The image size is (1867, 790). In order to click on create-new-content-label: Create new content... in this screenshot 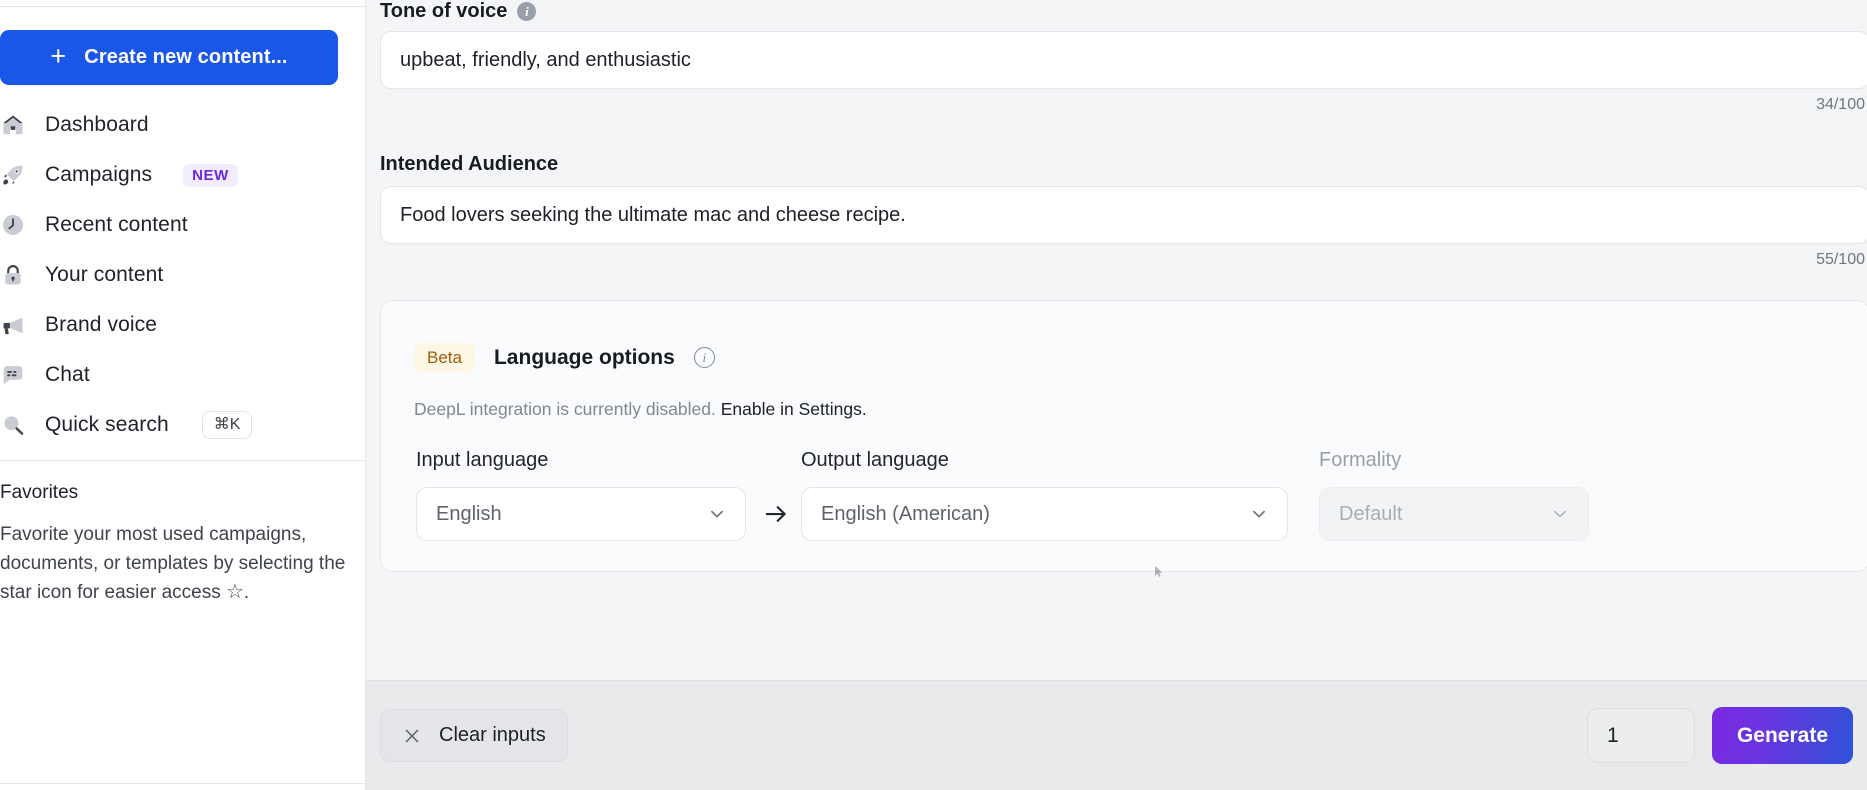, I will do `click(186, 57)`.